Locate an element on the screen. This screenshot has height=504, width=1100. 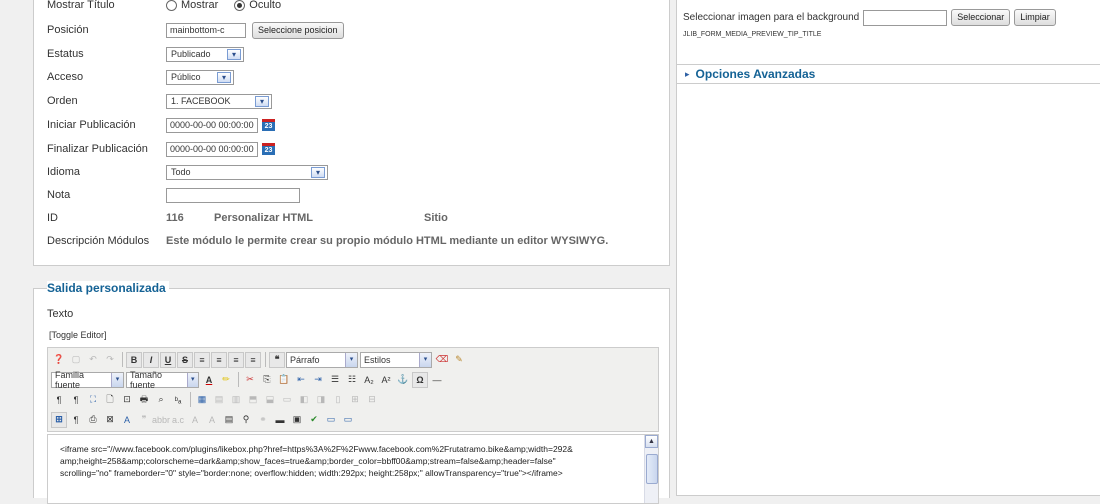
strikethrough-icon: S is located at coordinates (185, 359).